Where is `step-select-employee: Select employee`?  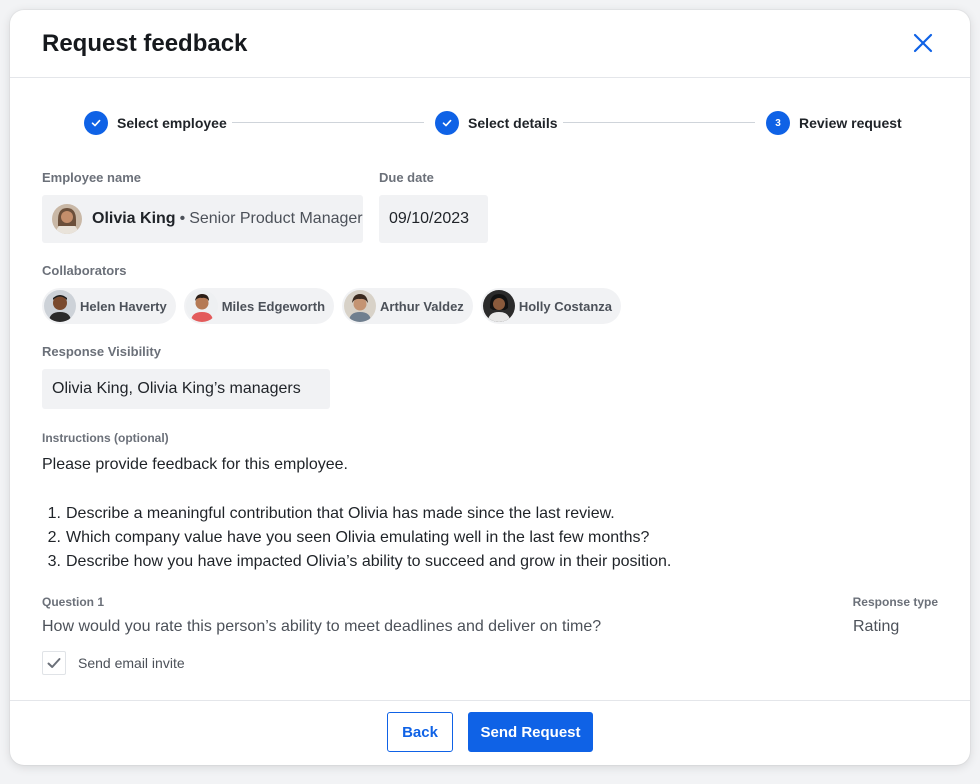
step-select-employee: Select employee is located at coordinates (155, 123).